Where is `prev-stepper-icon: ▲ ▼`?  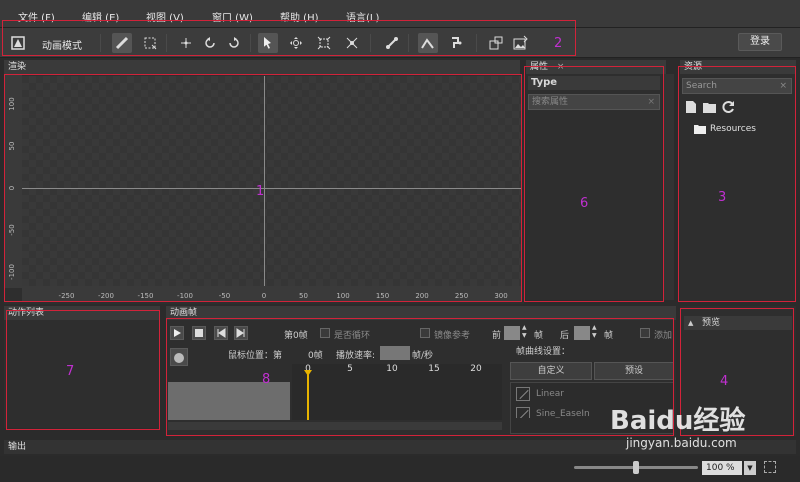
prev-stepper-icon: ▲ ▼ is located at coordinates (524, 332).